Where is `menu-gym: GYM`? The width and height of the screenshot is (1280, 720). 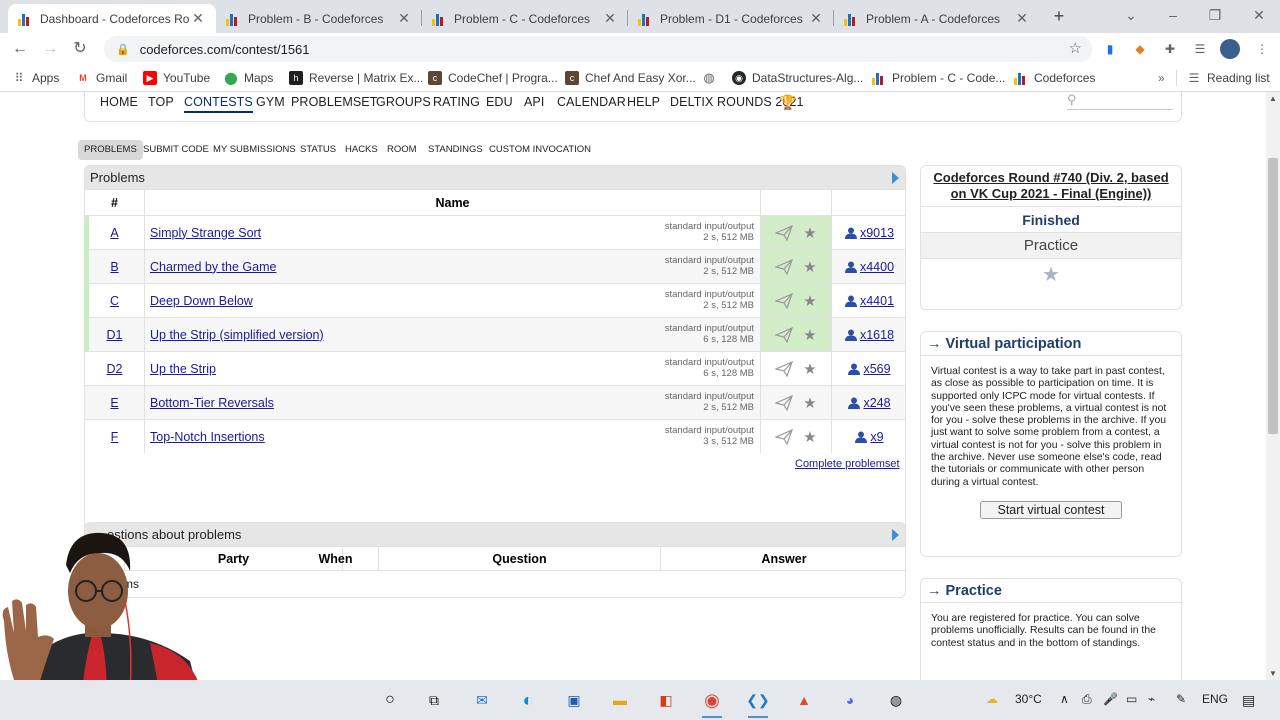 menu-gym: GYM is located at coordinates (270, 102).